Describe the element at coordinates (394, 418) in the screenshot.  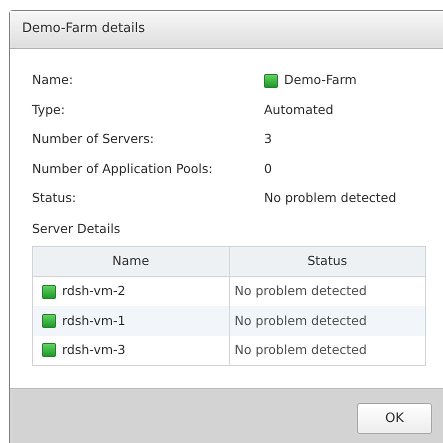
I see `ok-button: OK` at that location.